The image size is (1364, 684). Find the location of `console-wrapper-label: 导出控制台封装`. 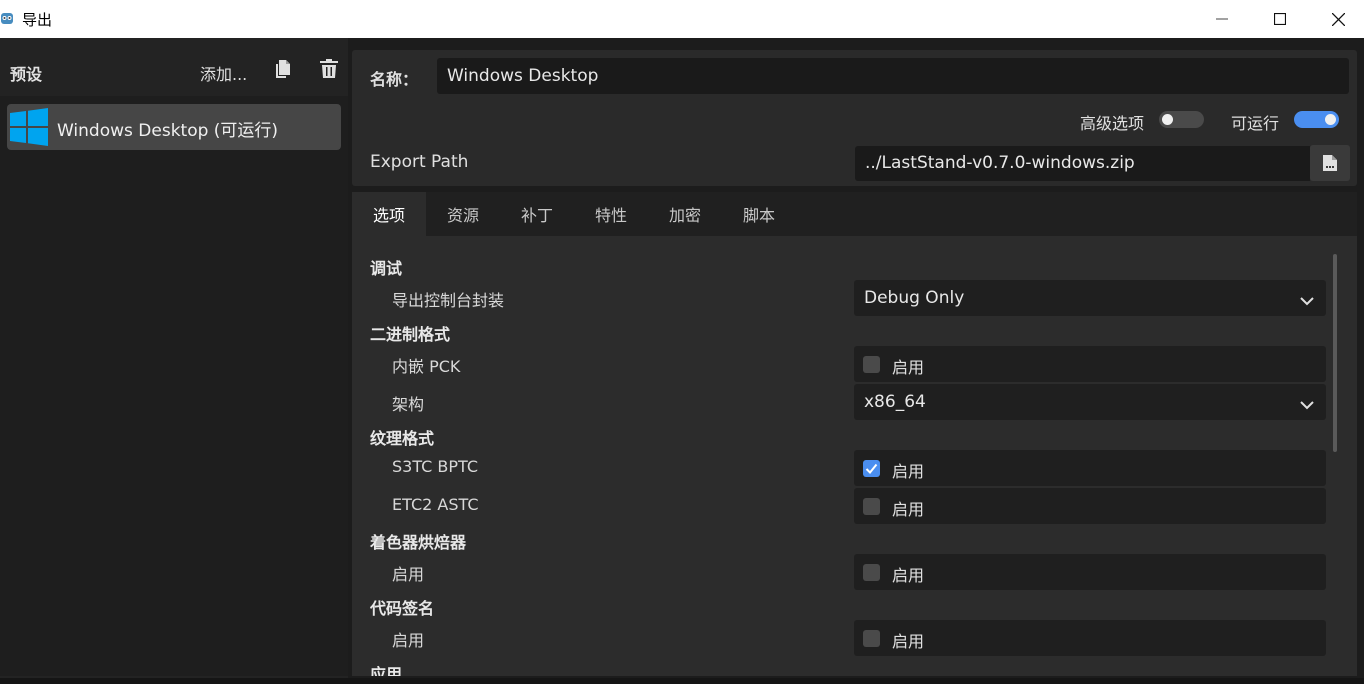

console-wrapper-label: 导出控制台封装 is located at coordinates (448, 300).